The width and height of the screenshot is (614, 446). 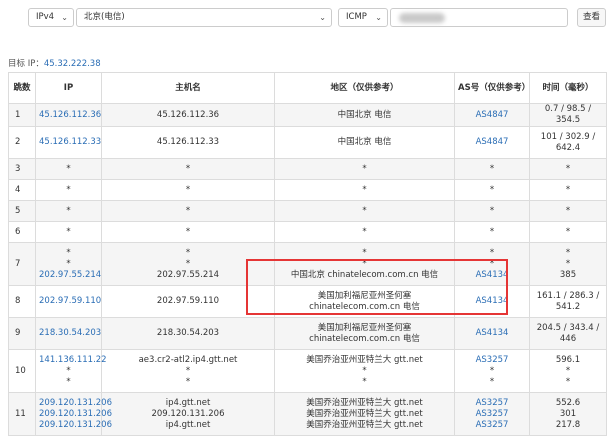 I want to click on host-value: 218.30.54.203, so click(x=188, y=333).